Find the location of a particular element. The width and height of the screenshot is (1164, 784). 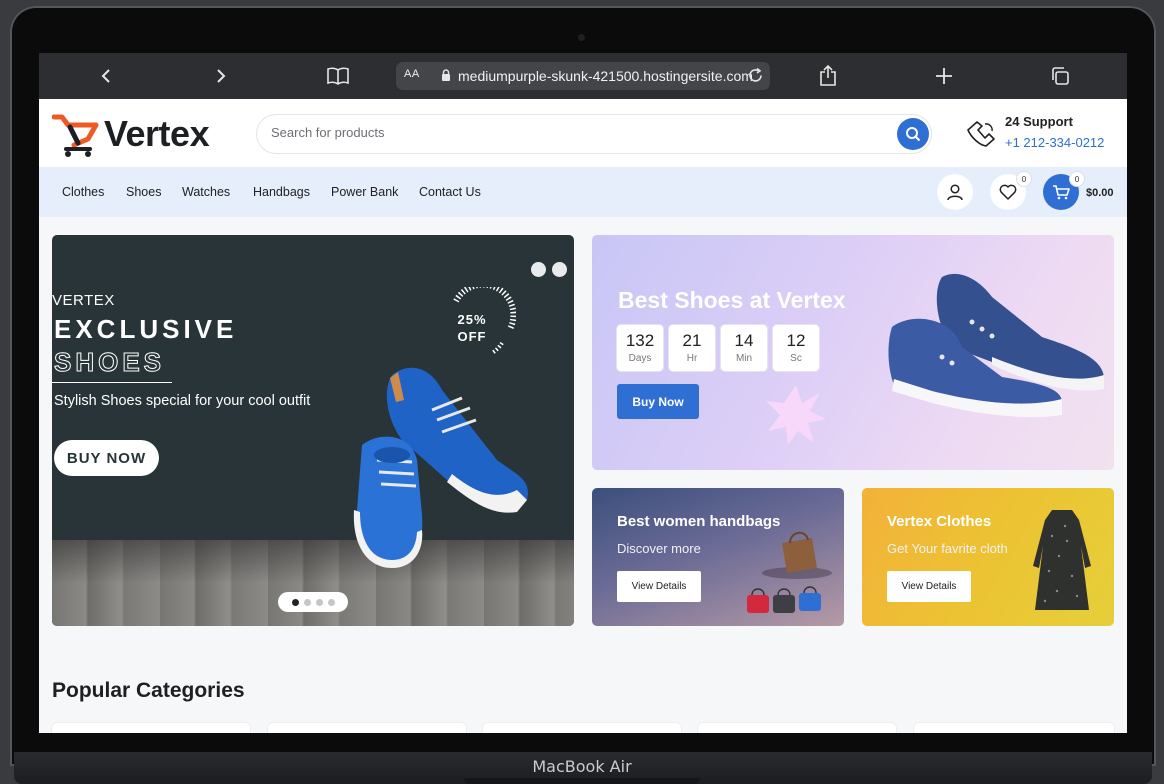

decorative-star-shape is located at coordinates (796, 415).